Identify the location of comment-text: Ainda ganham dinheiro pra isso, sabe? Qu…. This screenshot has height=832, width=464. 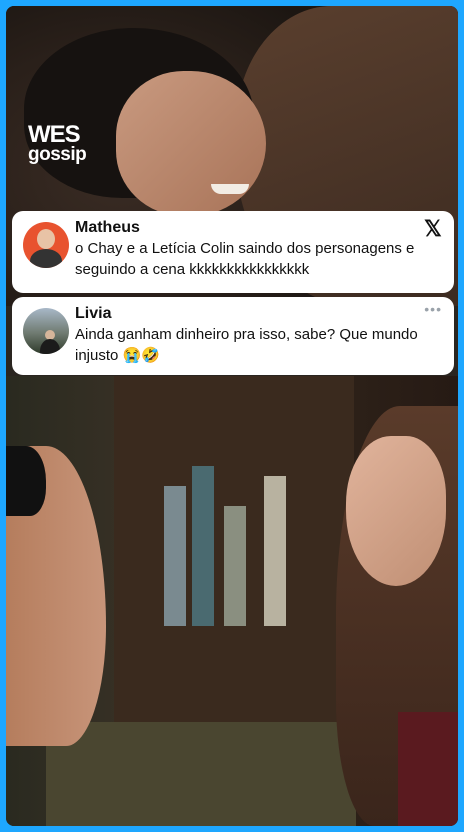
(246, 345).